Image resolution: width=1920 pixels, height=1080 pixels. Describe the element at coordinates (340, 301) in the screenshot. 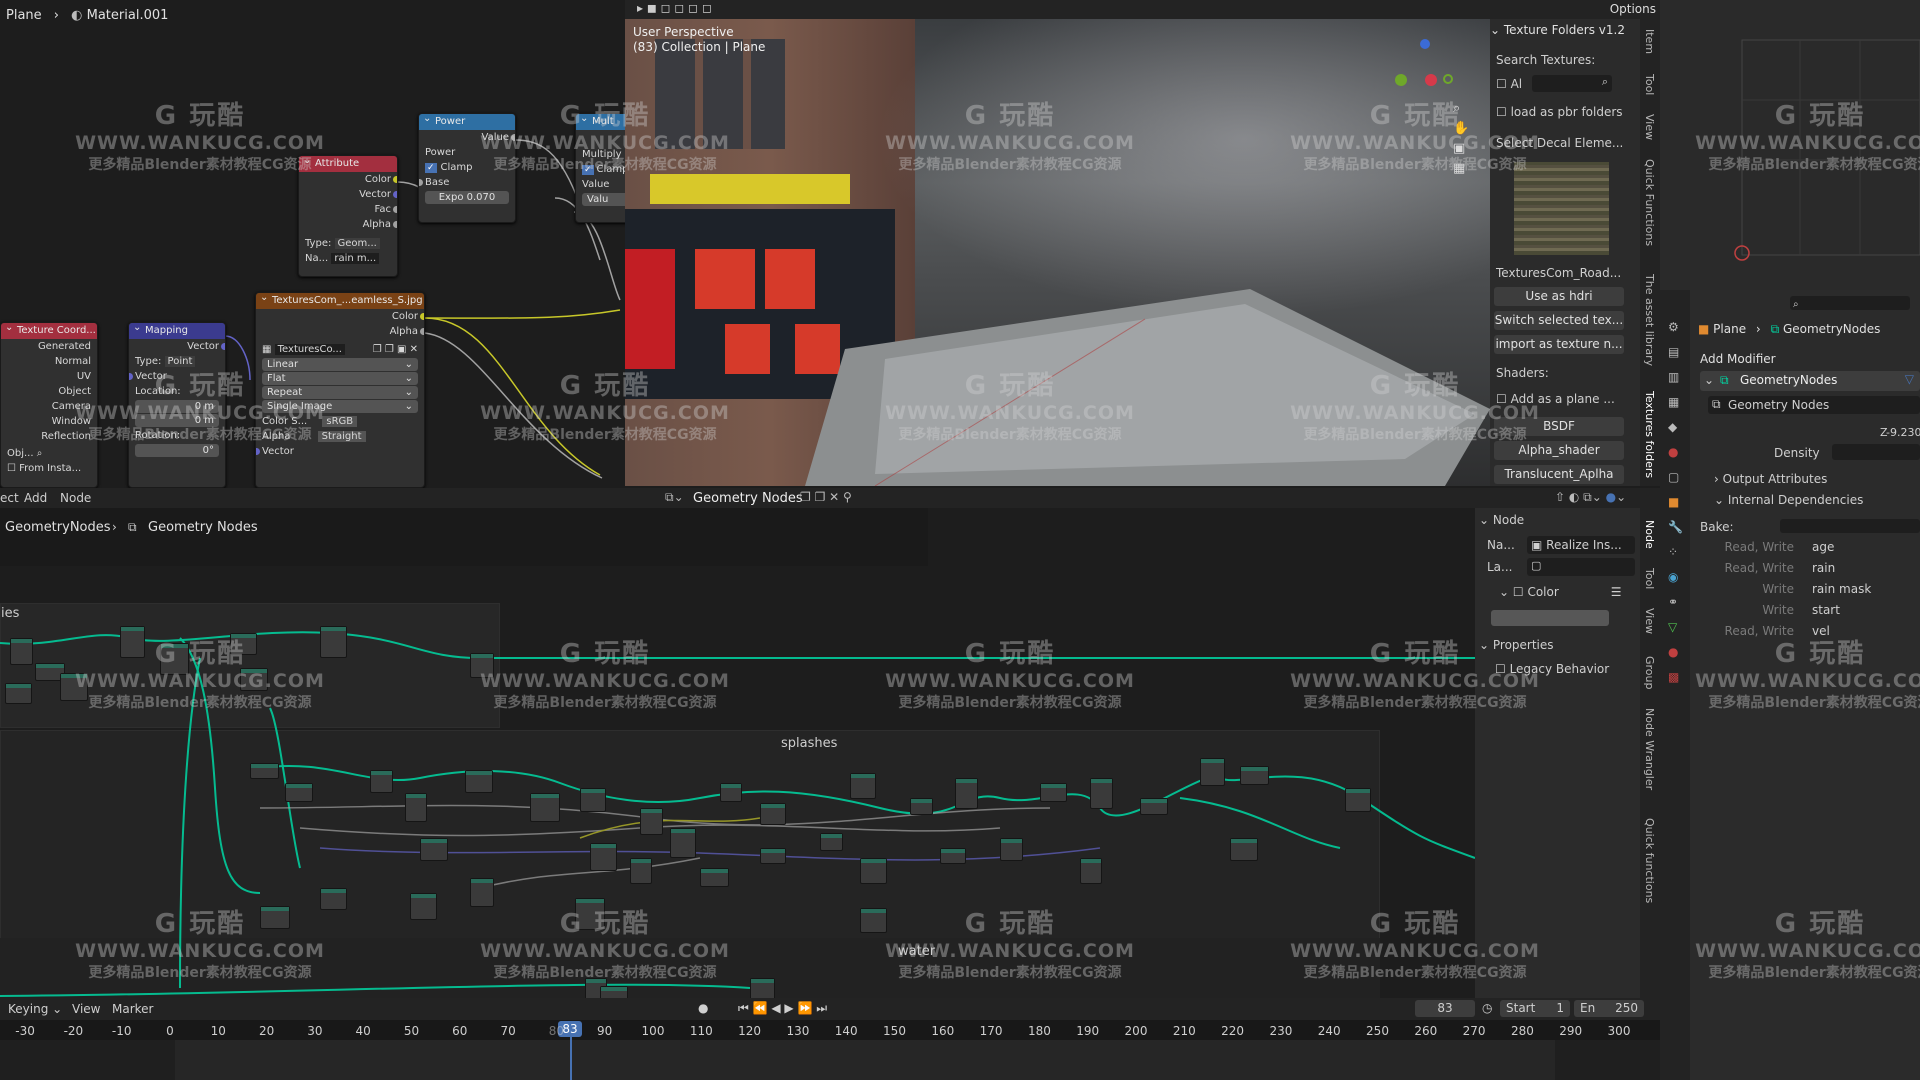

I see `image-texture-header: TexturesCom_...eamless_S.jpg` at that location.